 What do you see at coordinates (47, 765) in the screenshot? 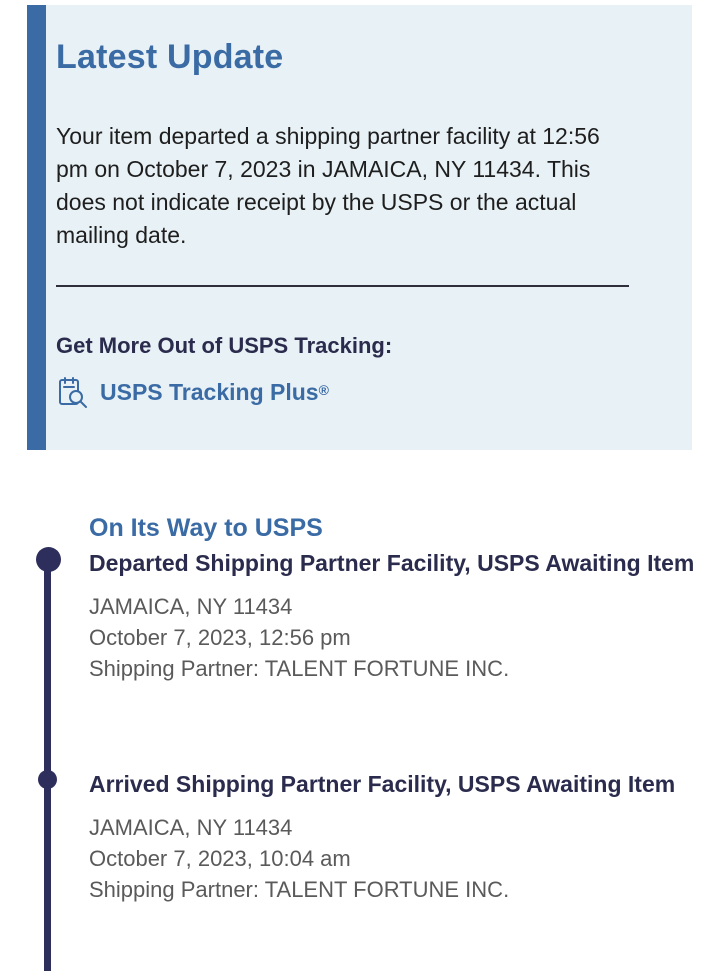
I see `timeline-line` at bounding box center [47, 765].